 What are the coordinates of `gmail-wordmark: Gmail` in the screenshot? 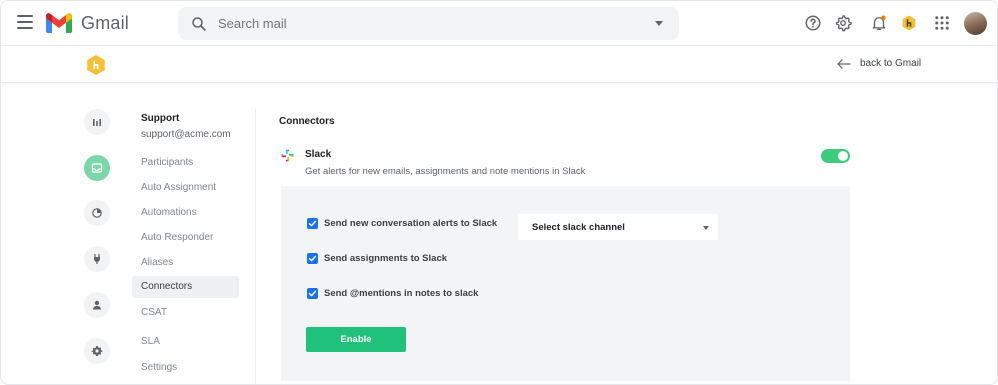 It's located at (105, 23).